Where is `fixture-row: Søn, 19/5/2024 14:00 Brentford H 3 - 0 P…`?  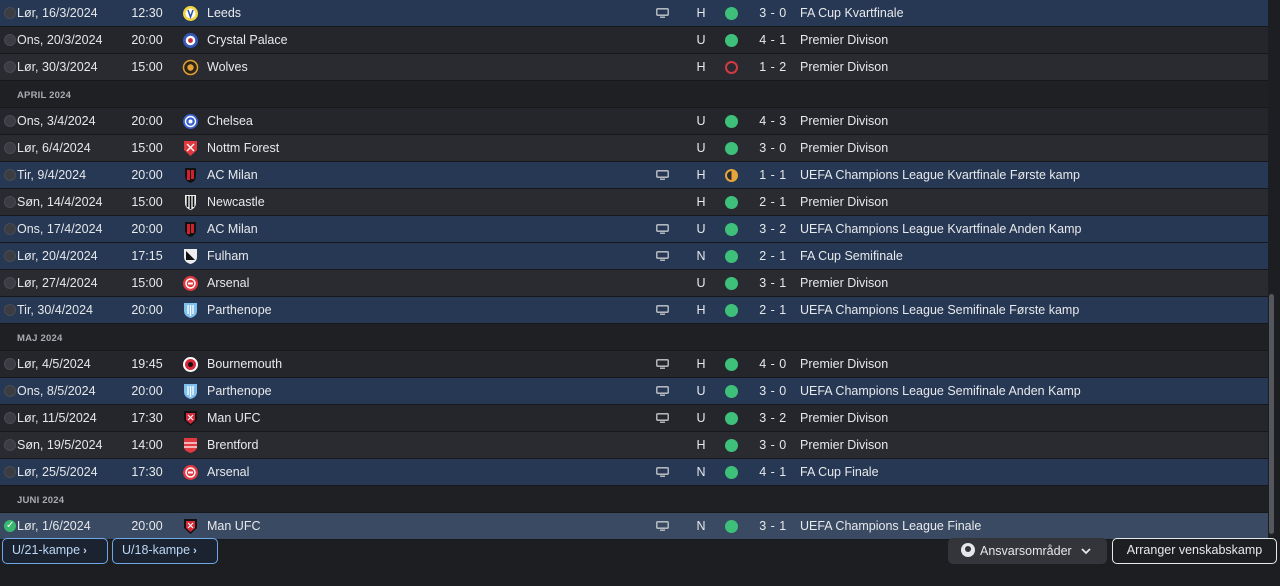 fixture-row: Søn, 19/5/2024 14:00 Brentford H 3 - 0 P… is located at coordinates (634, 445).